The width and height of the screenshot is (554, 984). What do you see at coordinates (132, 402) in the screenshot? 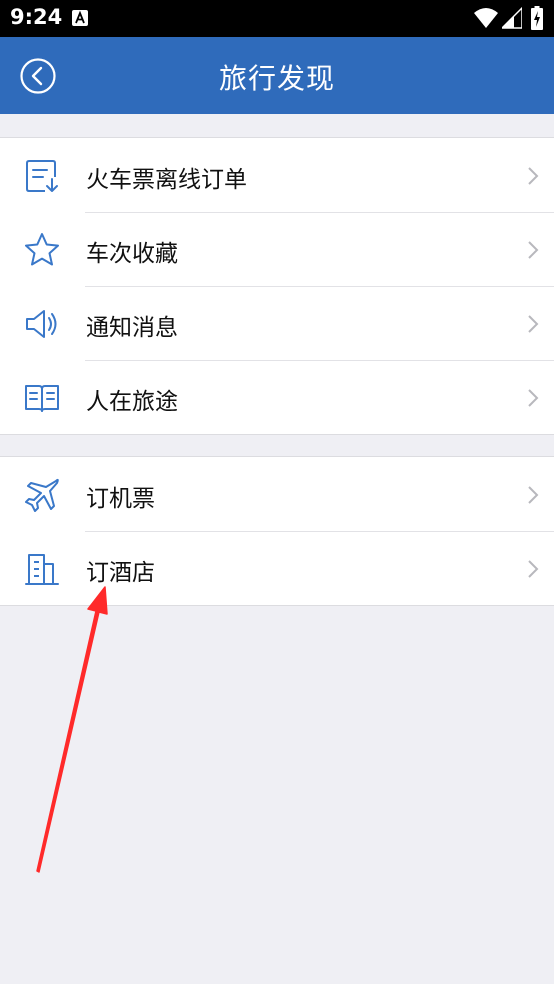
I see `menu-label: 人在旅途` at bounding box center [132, 402].